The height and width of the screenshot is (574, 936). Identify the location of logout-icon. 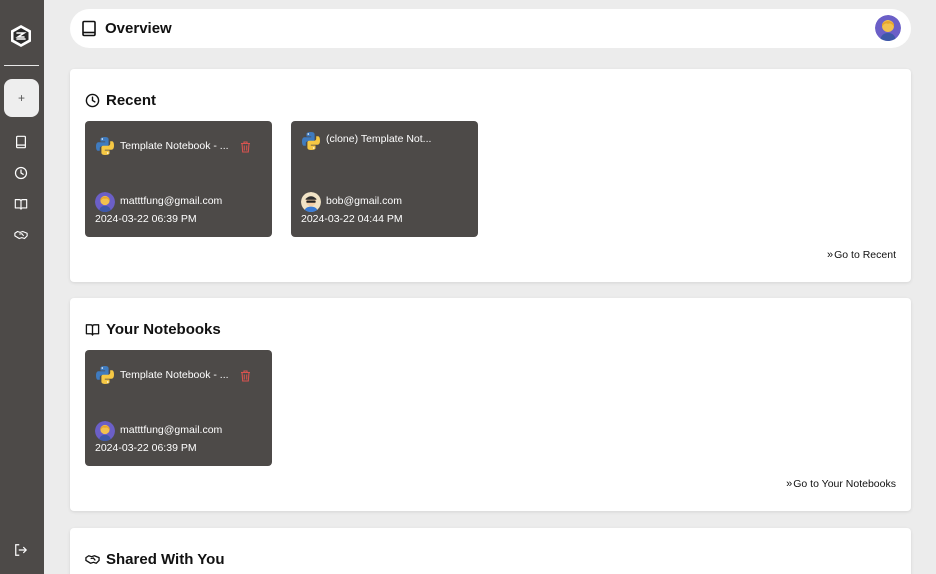
(21, 550).